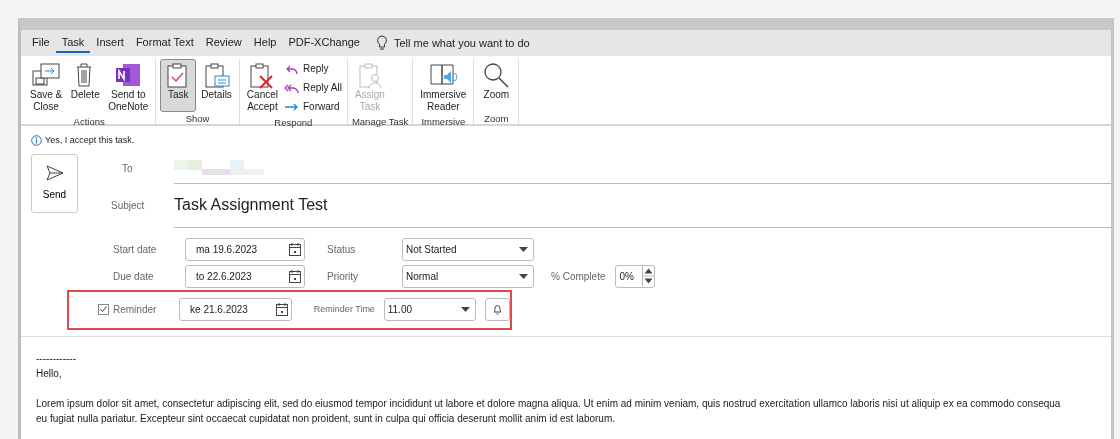 The image size is (1120, 439). What do you see at coordinates (484, 43) in the screenshot?
I see `search-field: Tell me what you want to do` at bounding box center [484, 43].